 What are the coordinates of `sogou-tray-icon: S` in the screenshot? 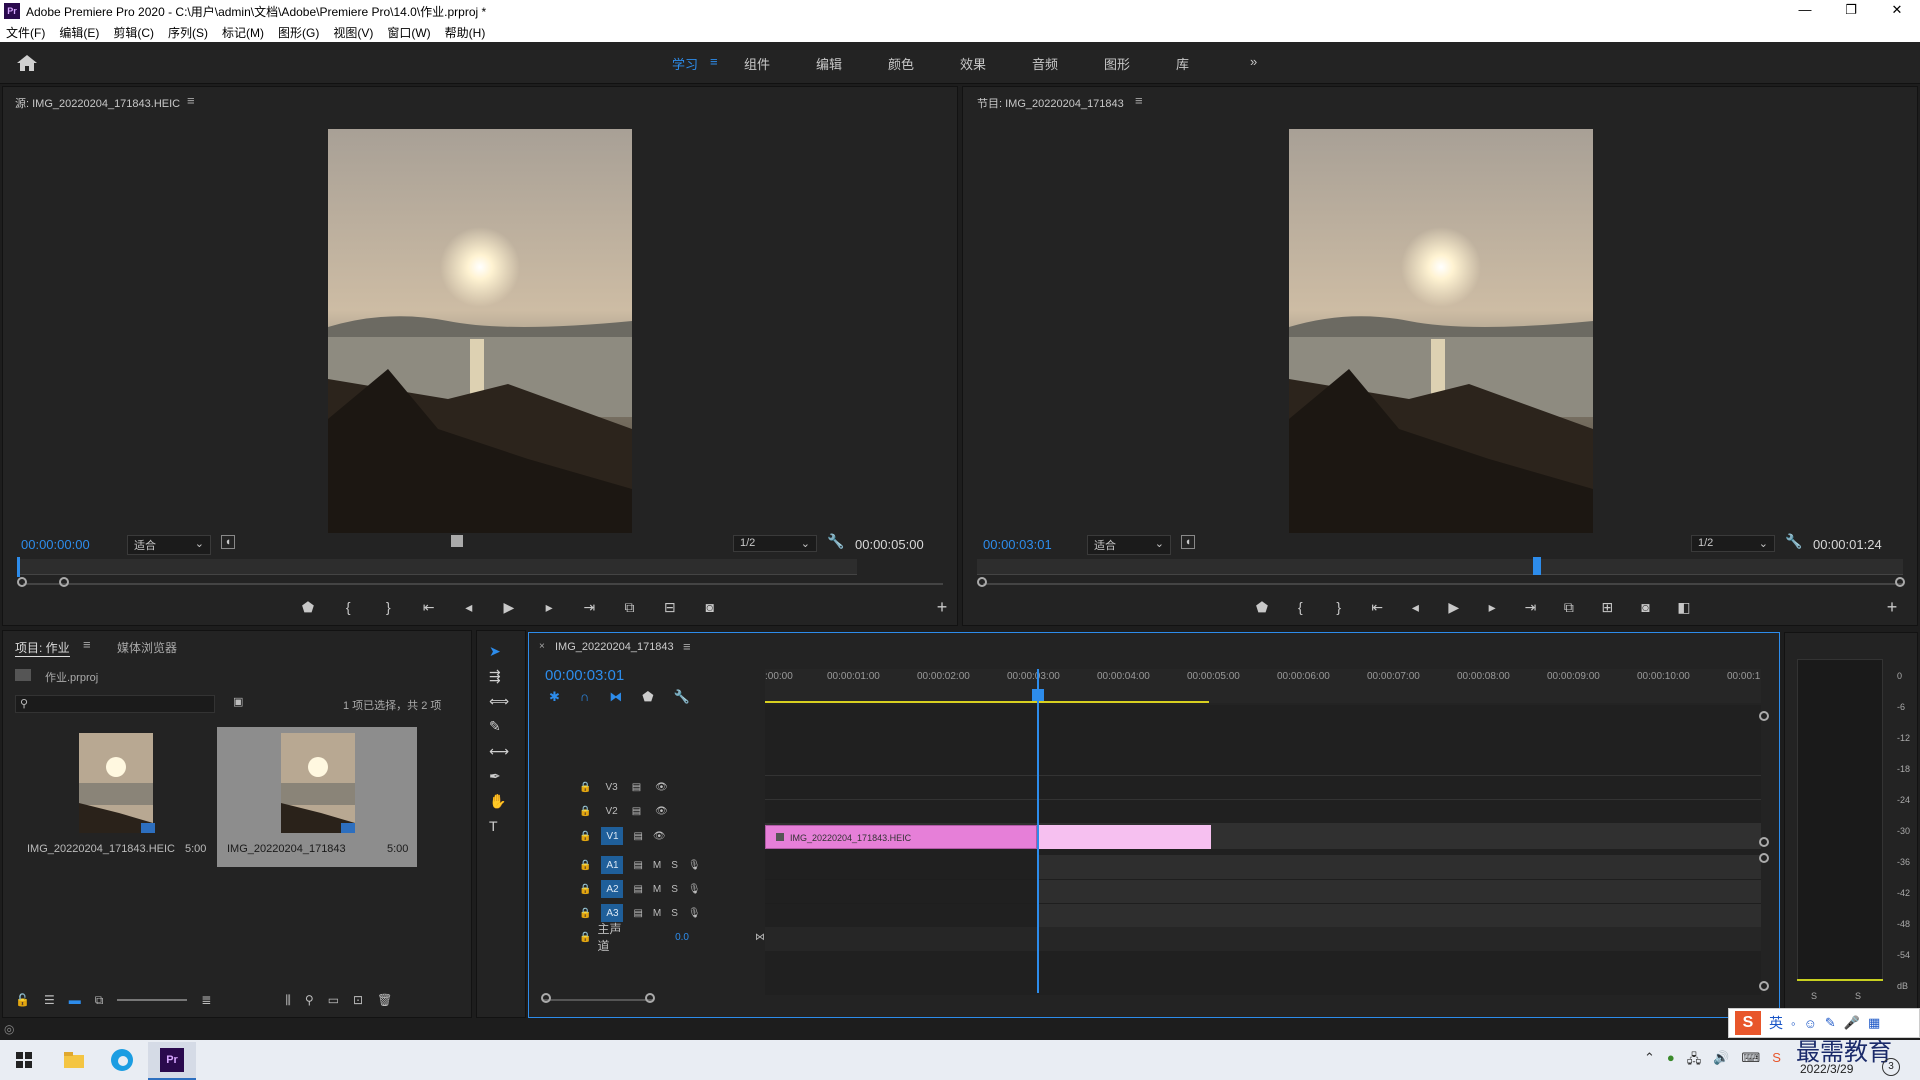 It's located at (1776, 1061).